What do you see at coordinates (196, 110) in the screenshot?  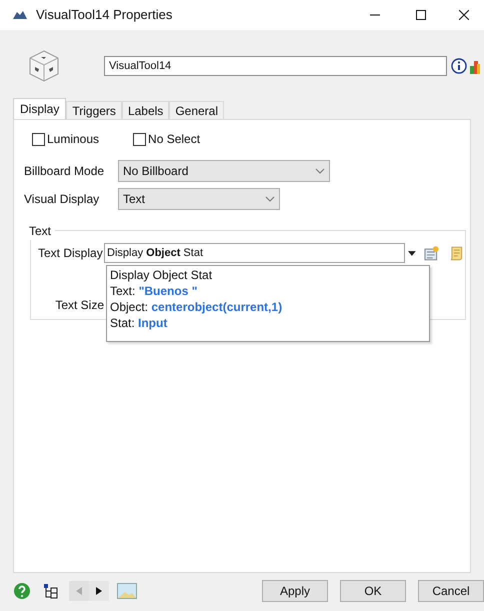 I see `tab: General` at bounding box center [196, 110].